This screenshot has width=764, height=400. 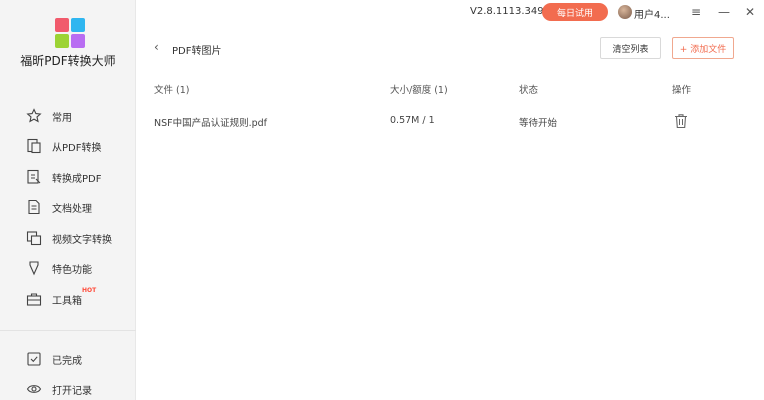 What do you see at coordinates (89, 290) in the screenshot?
I see `hot-badge: HOT` at bounding box center [89, 290].